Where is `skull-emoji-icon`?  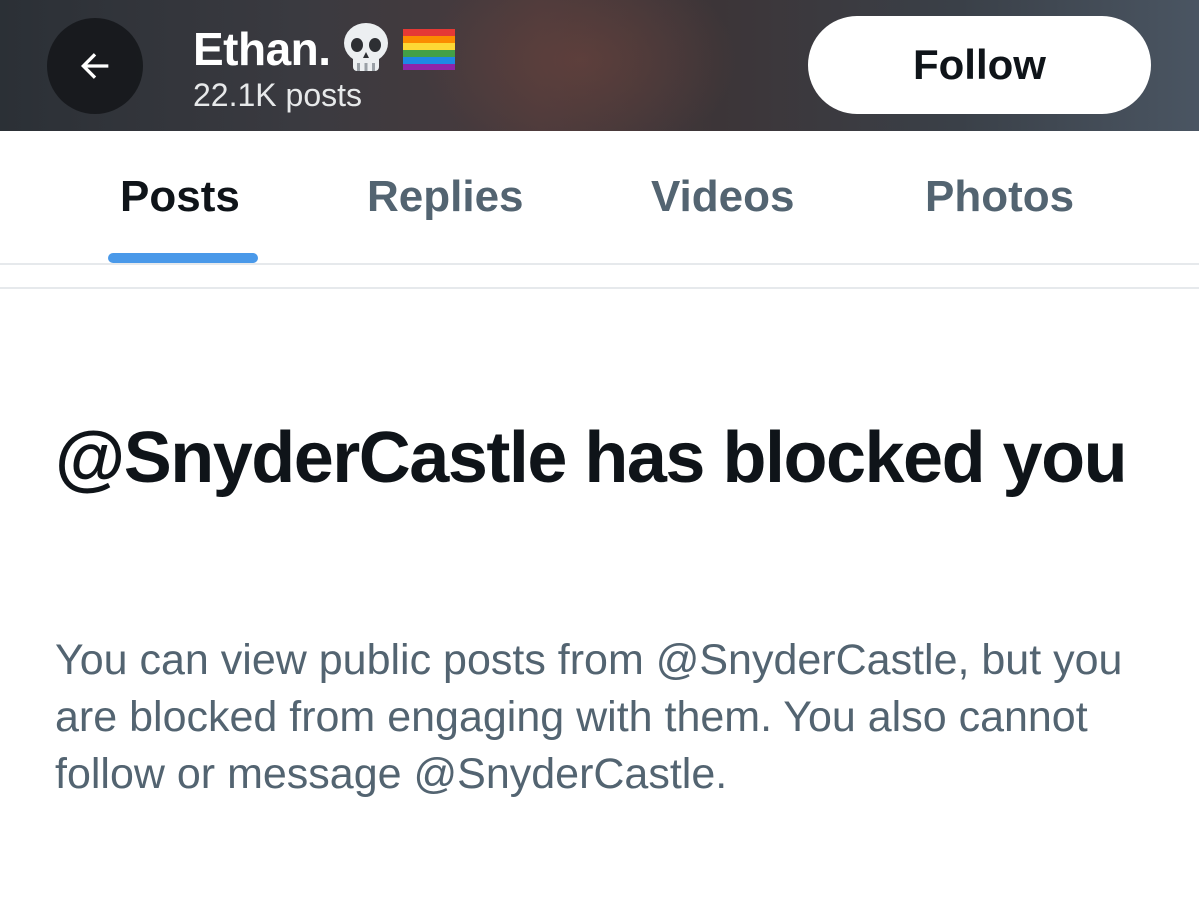
skull-emoji-icon is located at coordinates (365, 47).